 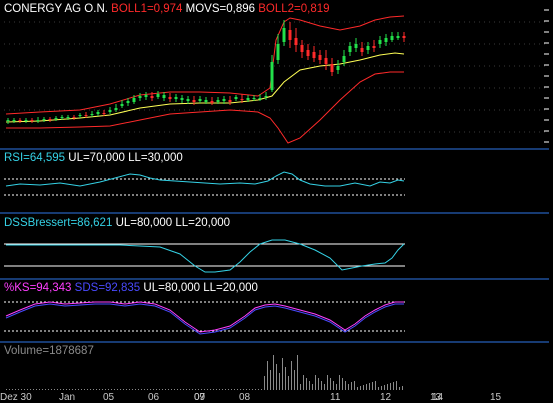 What do you see at coordinates (144, 223) in the screenshot?
I see `dss-ul-label: UL=80,000` at bounding box center [144, 223].